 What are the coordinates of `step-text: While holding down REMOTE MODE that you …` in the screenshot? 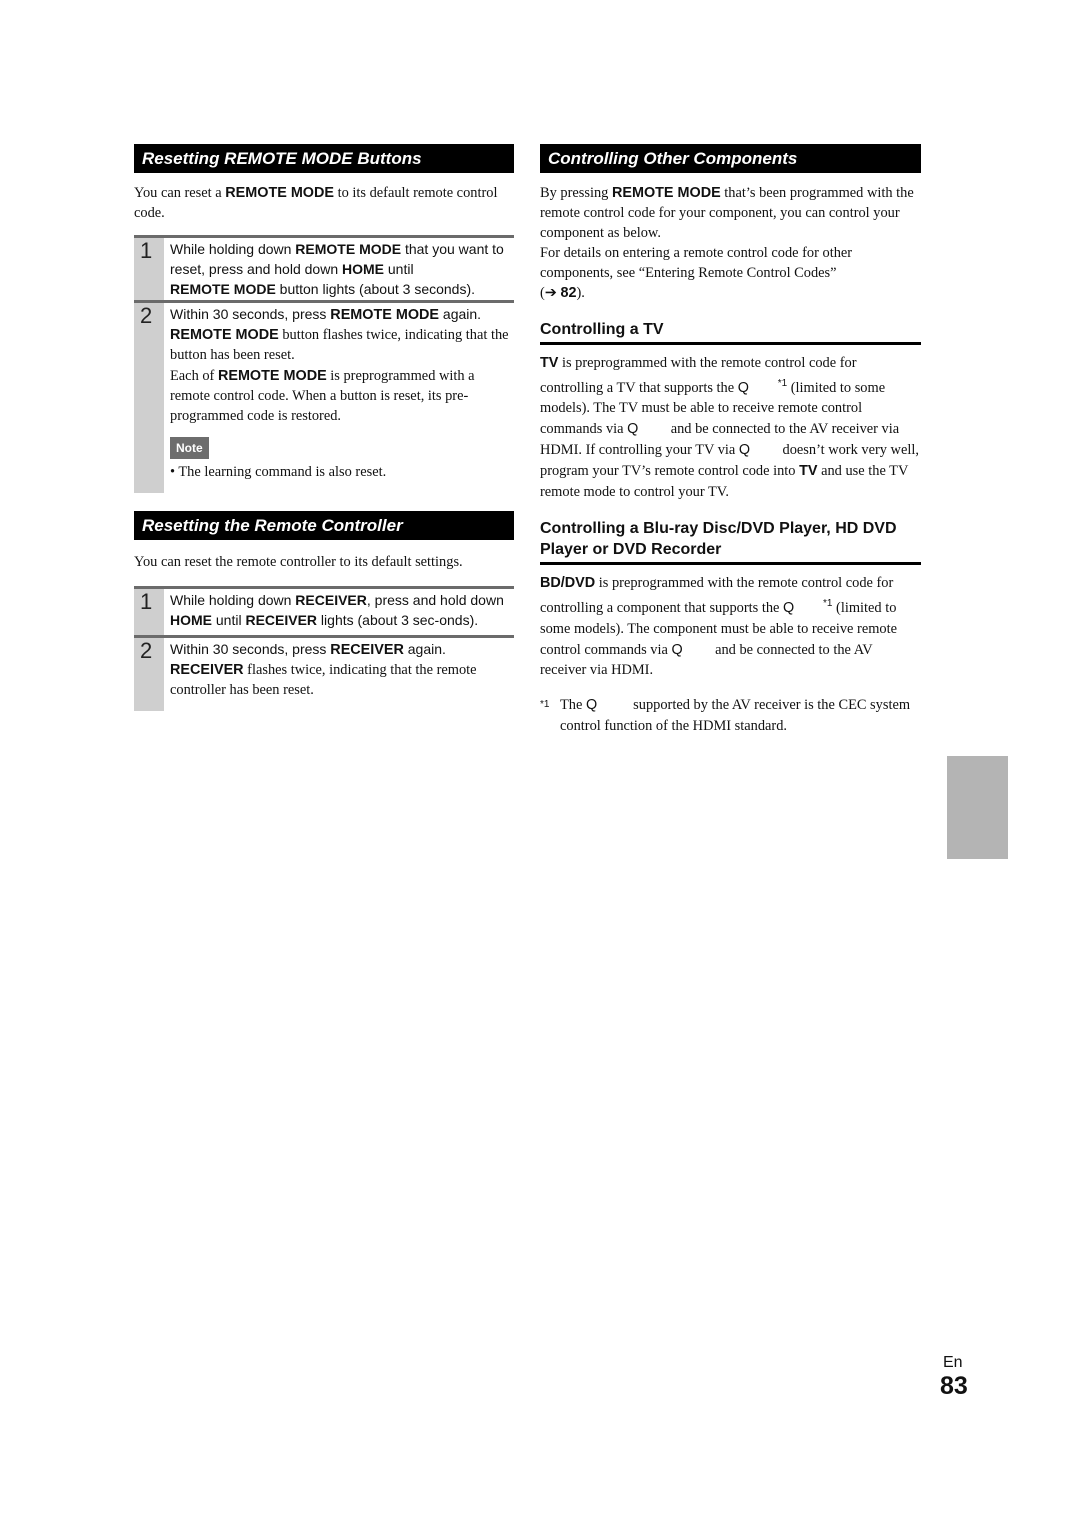 It's located at (337, 269).